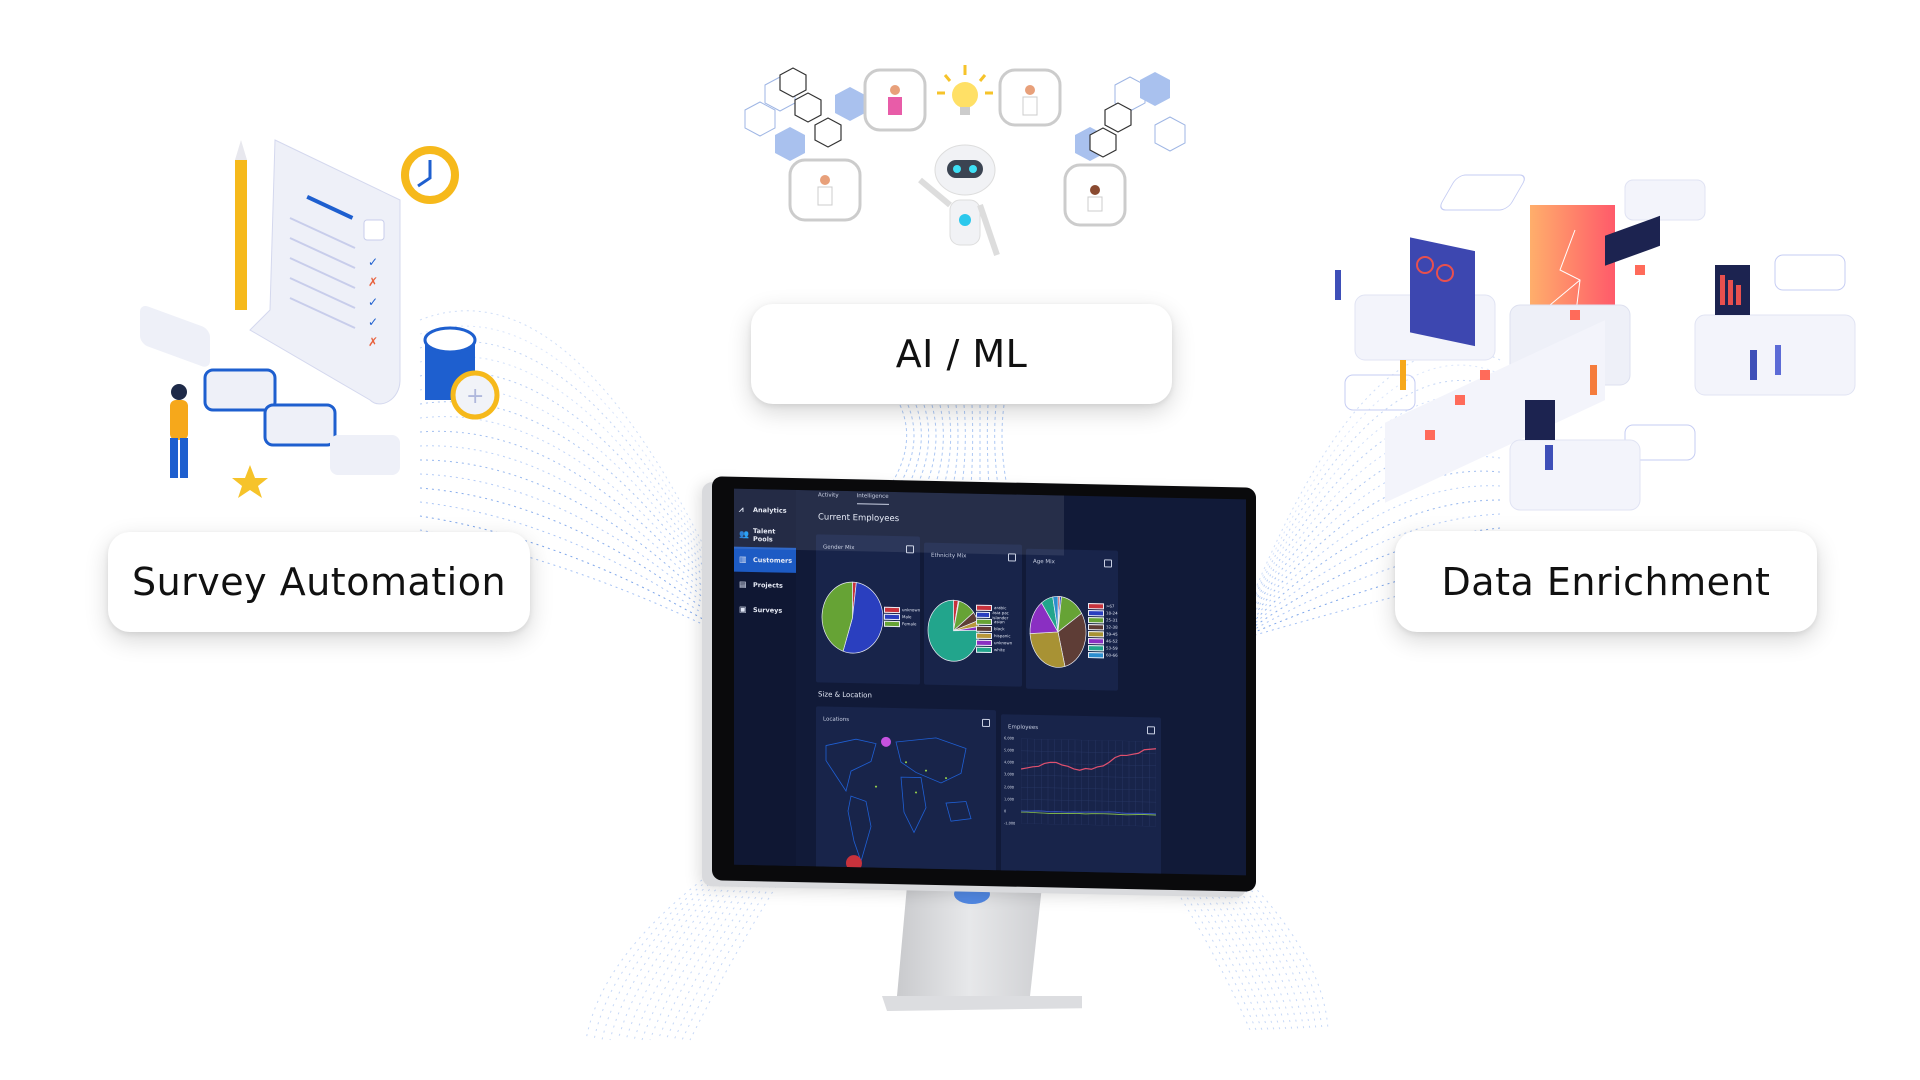  Describe the element at coordinates (1606, 581) in the screenshot. I see `data-enrichment-card: Data Enrichment` at that location.